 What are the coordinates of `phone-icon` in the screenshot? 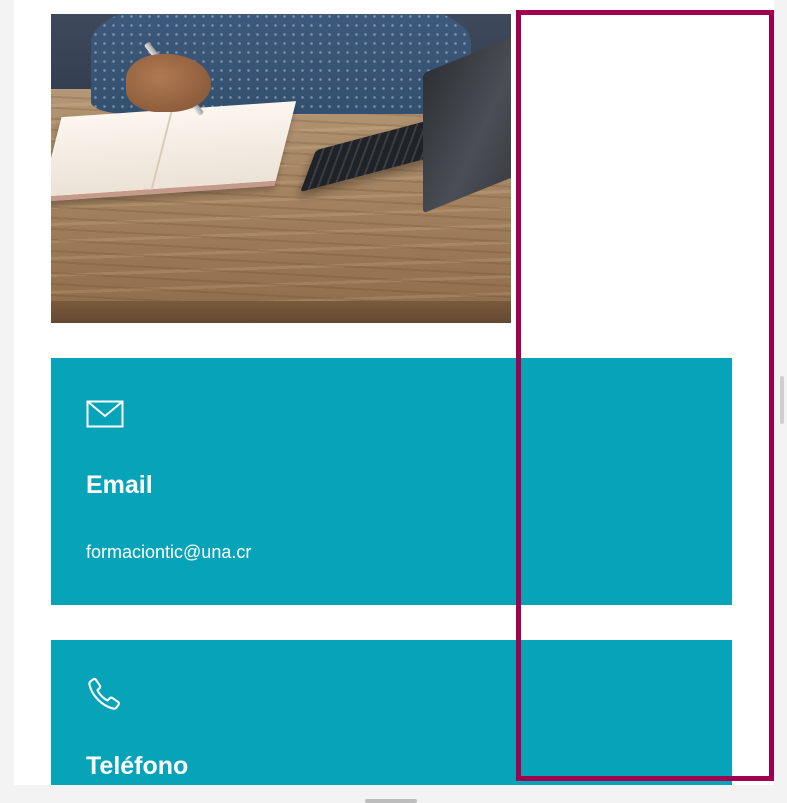 It's located at (104, 693).